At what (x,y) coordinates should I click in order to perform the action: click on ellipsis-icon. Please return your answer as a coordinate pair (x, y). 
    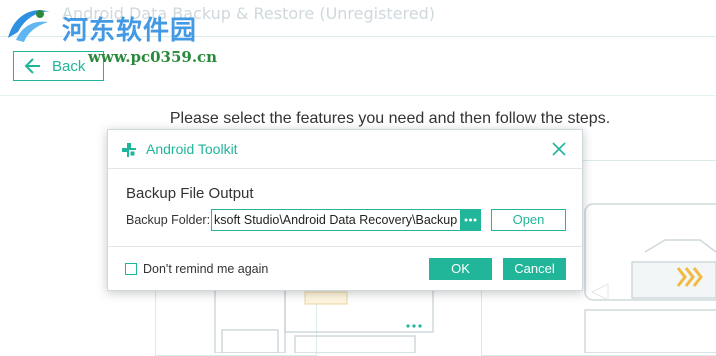
    Looking at the image, I should click on (470, 220).